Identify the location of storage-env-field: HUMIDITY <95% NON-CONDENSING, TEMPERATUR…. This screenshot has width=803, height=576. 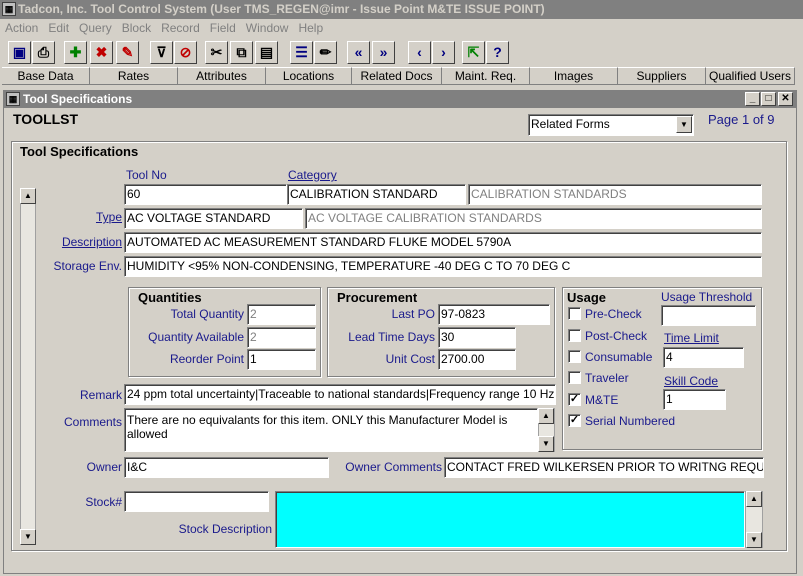
(443, 266).